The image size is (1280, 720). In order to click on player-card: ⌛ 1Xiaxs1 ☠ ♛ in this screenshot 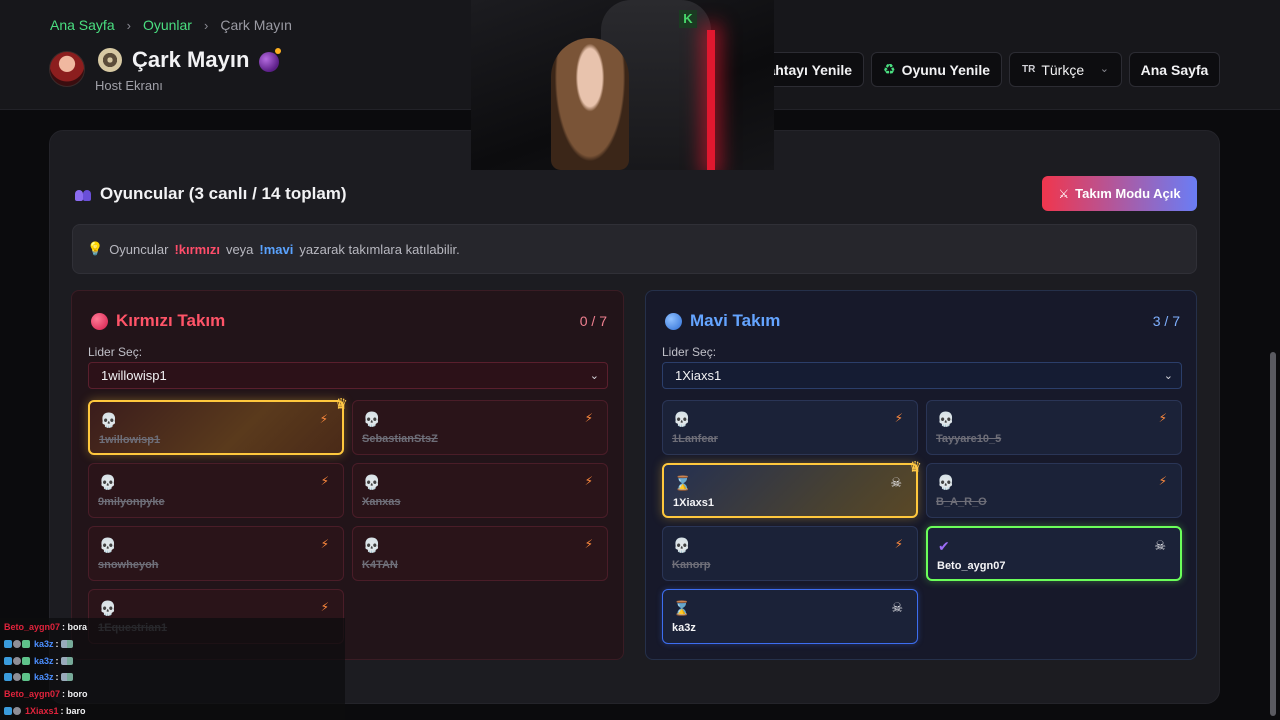, I will do `click(792, 488)`.